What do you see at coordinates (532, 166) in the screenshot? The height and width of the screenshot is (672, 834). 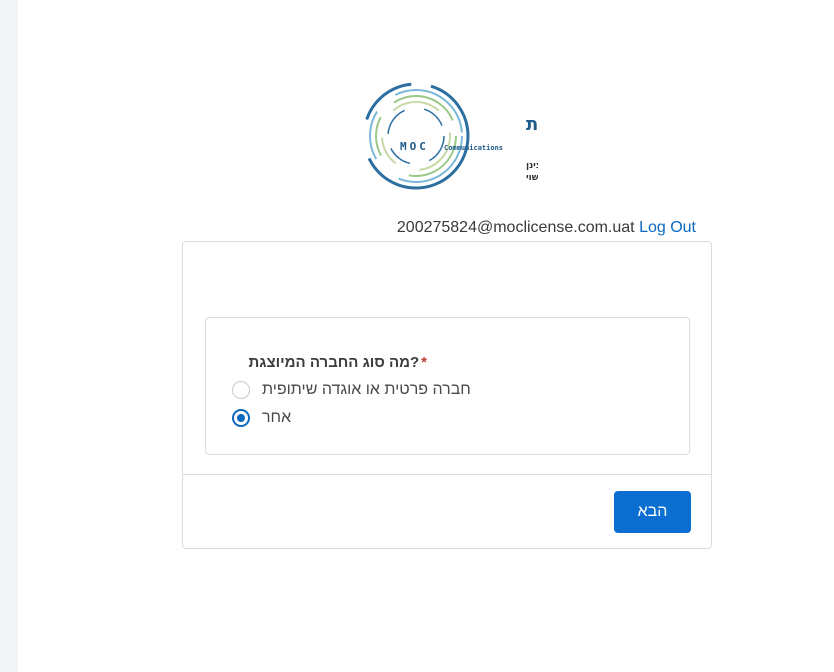 I see `logo-line1: אור צינן` at bounding box center [532, 166].